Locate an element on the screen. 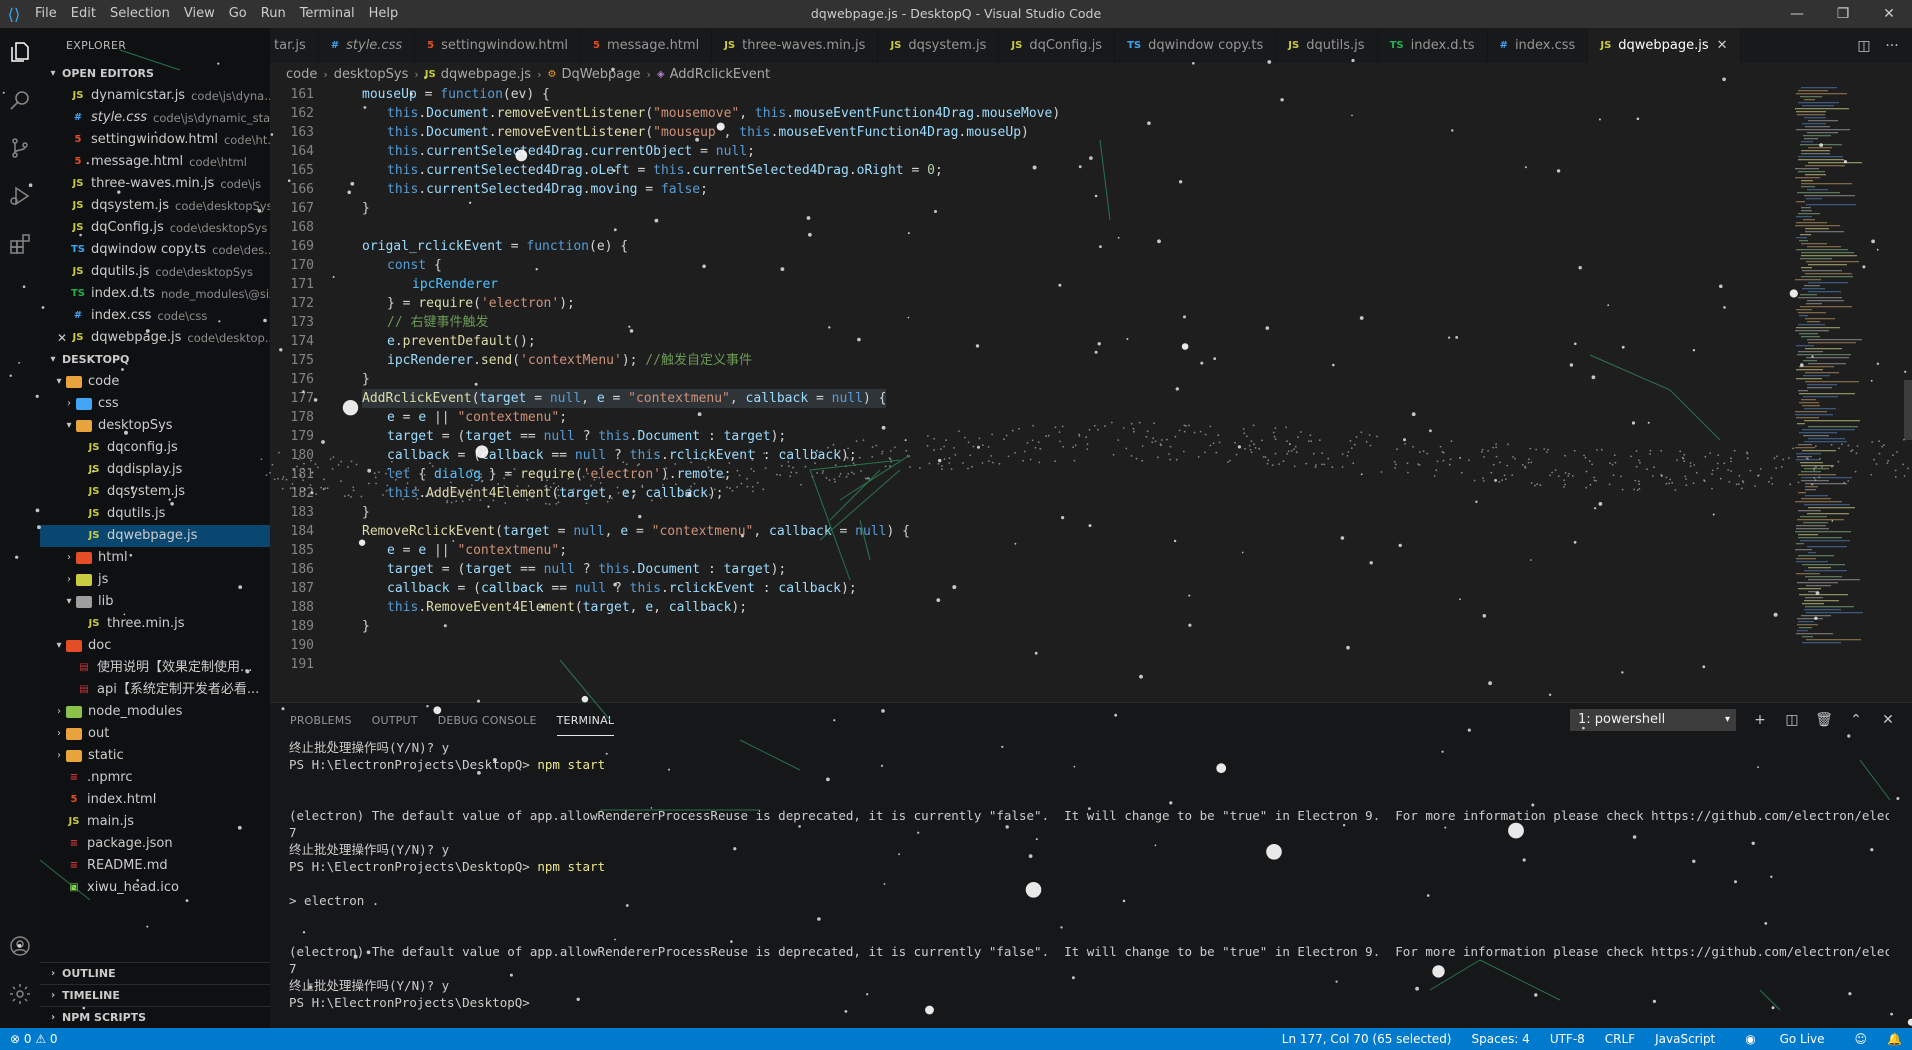 This screenshot has height=1050, width=1912. breadcrumb-item: desktopSys is located at coordinates (371, 74).